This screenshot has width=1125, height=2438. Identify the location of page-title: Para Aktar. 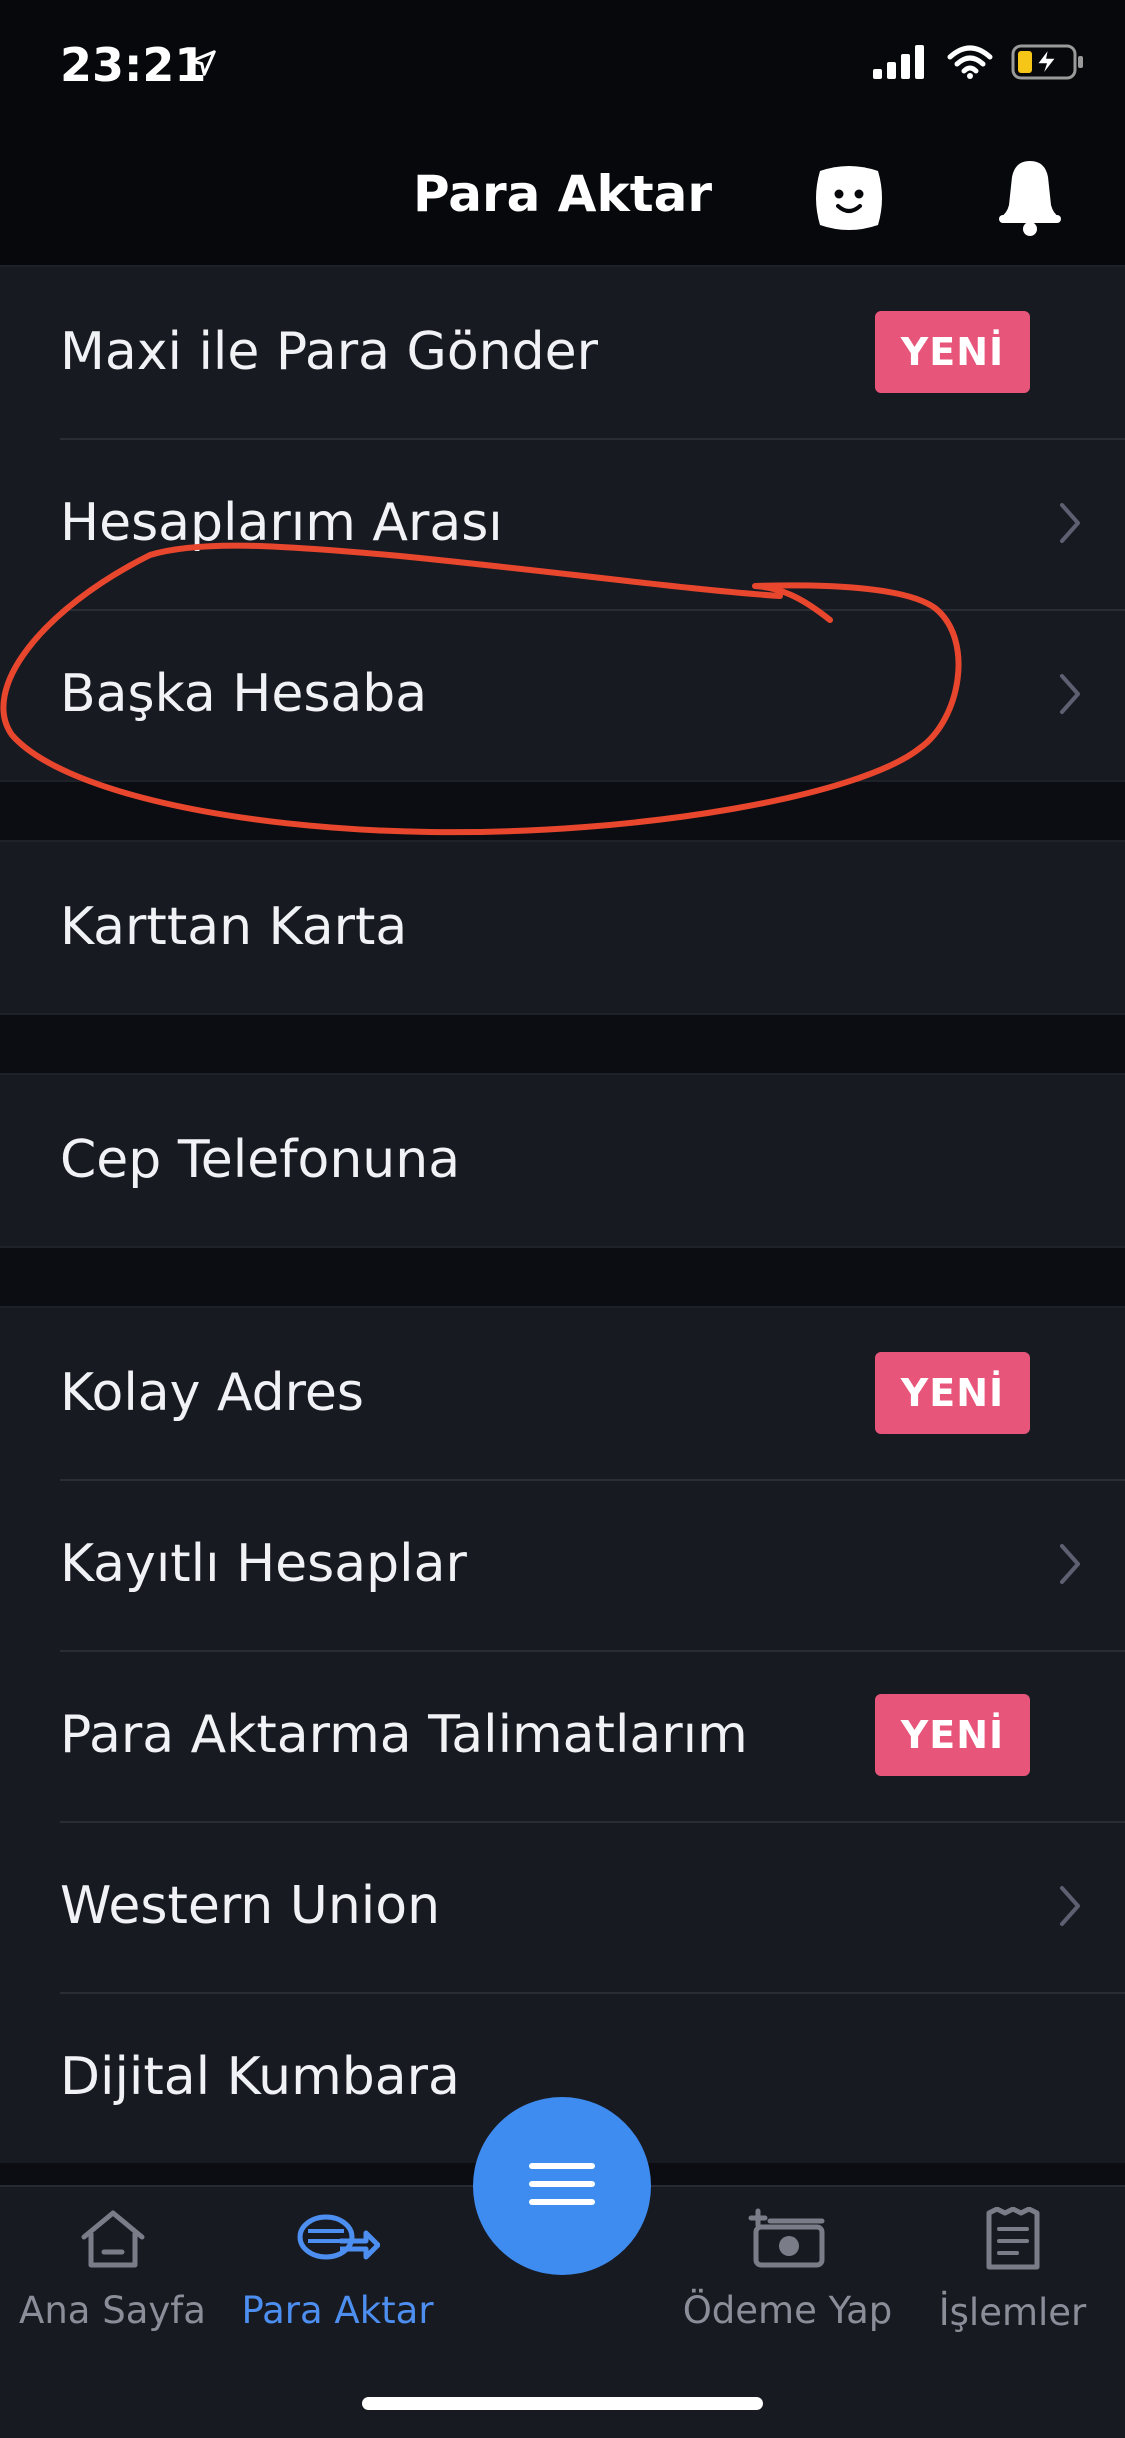
(562, 194).